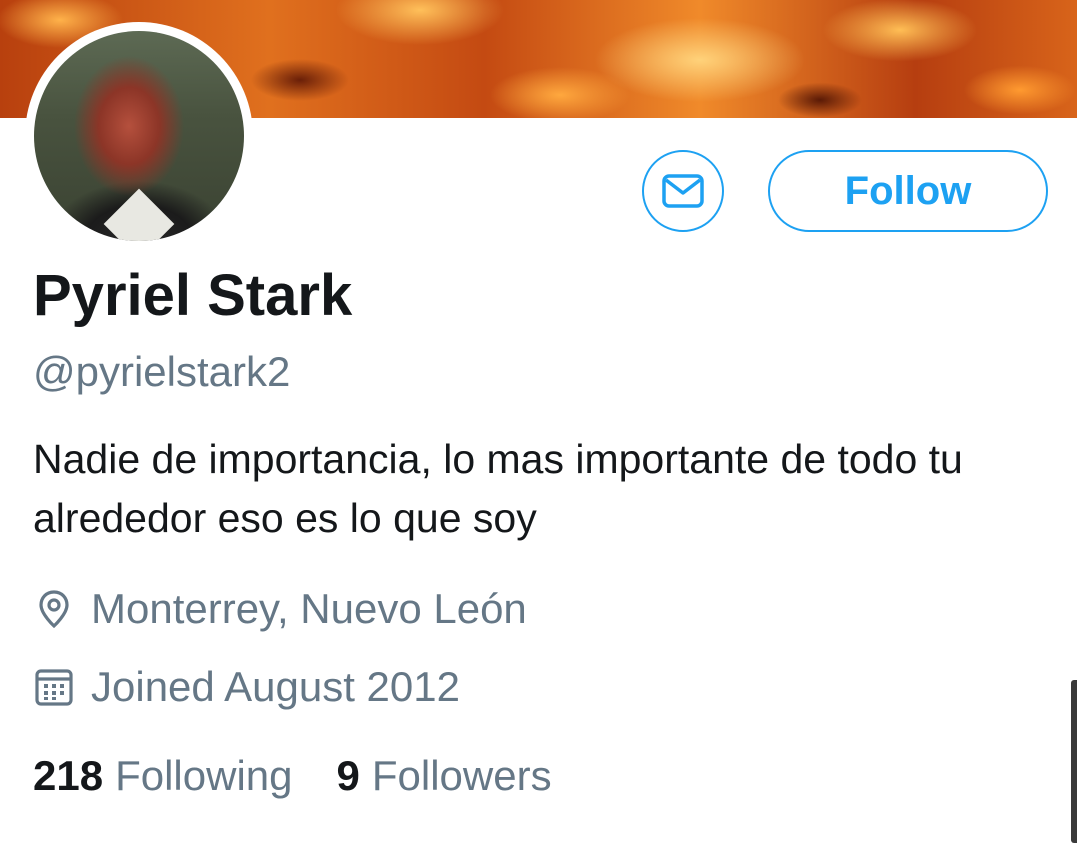  I want to click on following-link: 218 Following, so click(163, 776).